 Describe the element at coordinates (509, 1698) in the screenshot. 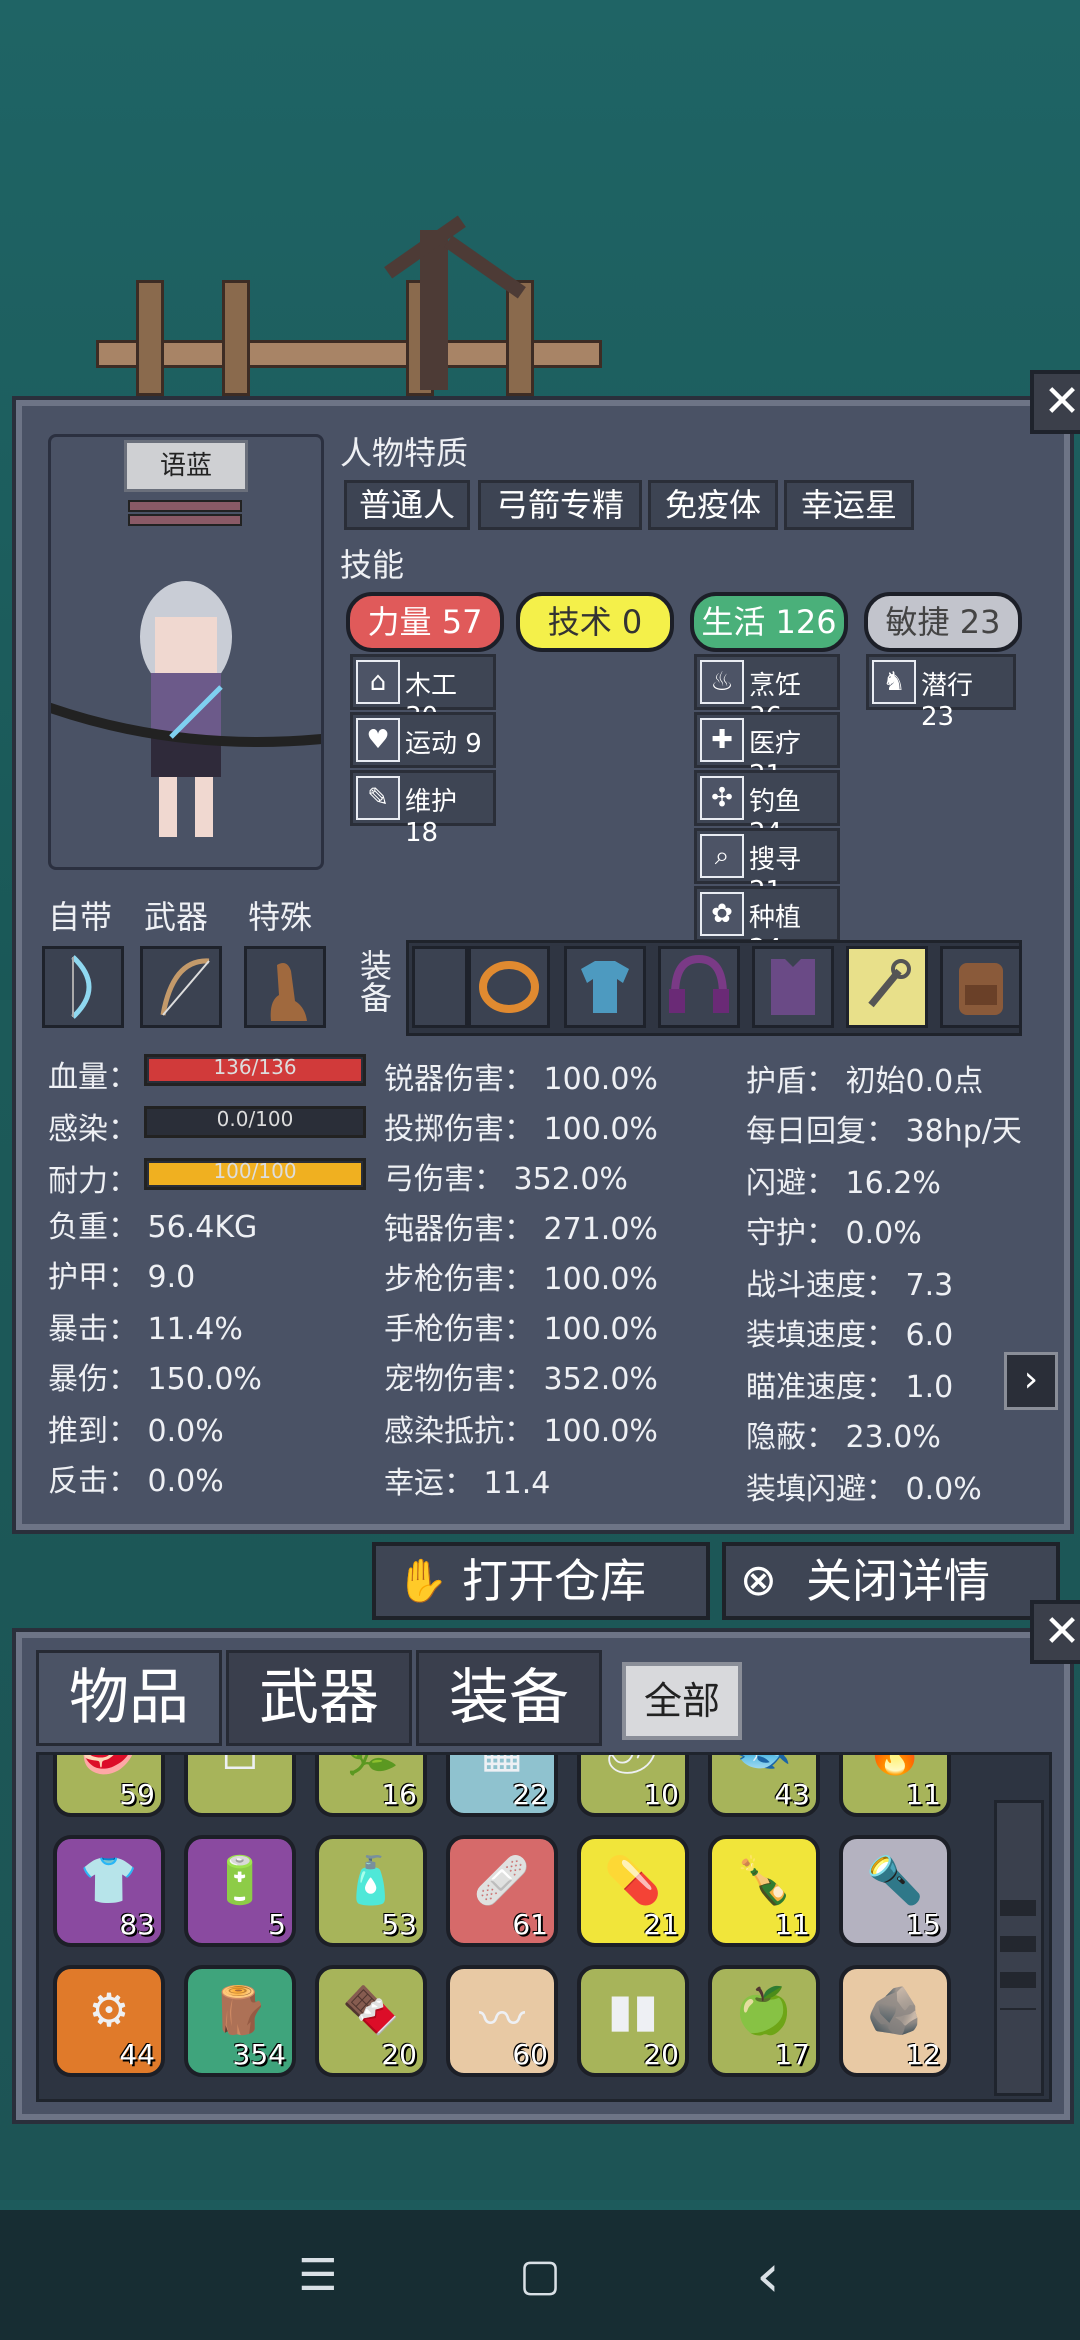

I see `tab-equipment: 装备` at that location.